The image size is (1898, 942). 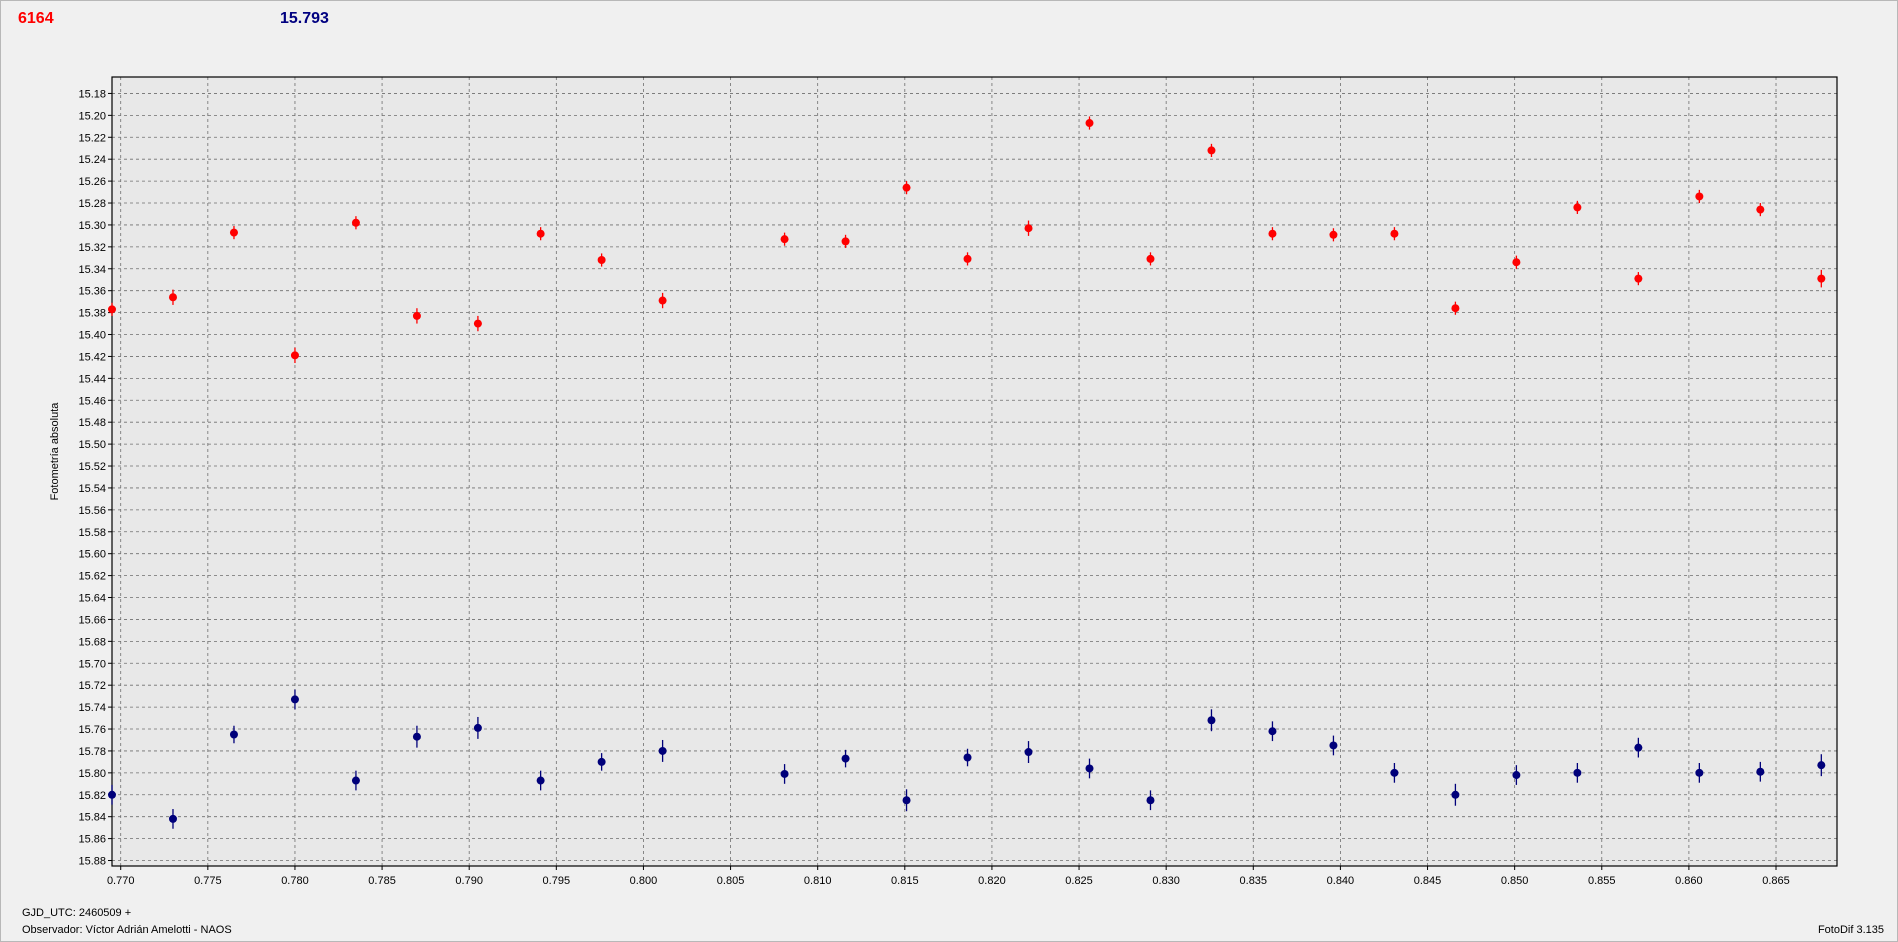 What do you see at coordinates (92, 138) in the screenshot?
I see `y-tick-label: 15.22` at bounding box center [92, 138].